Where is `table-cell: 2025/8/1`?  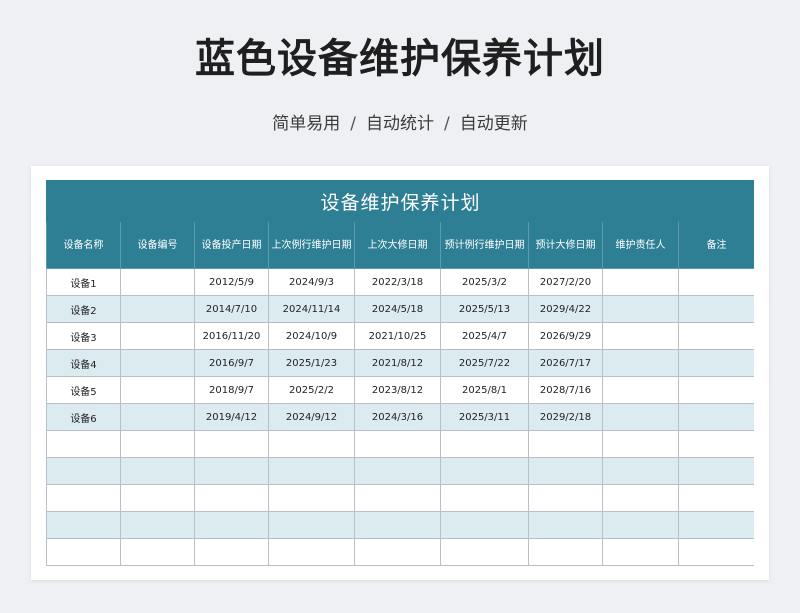 table-cell: 2025/8/1 is located at coordinates (484, 390).